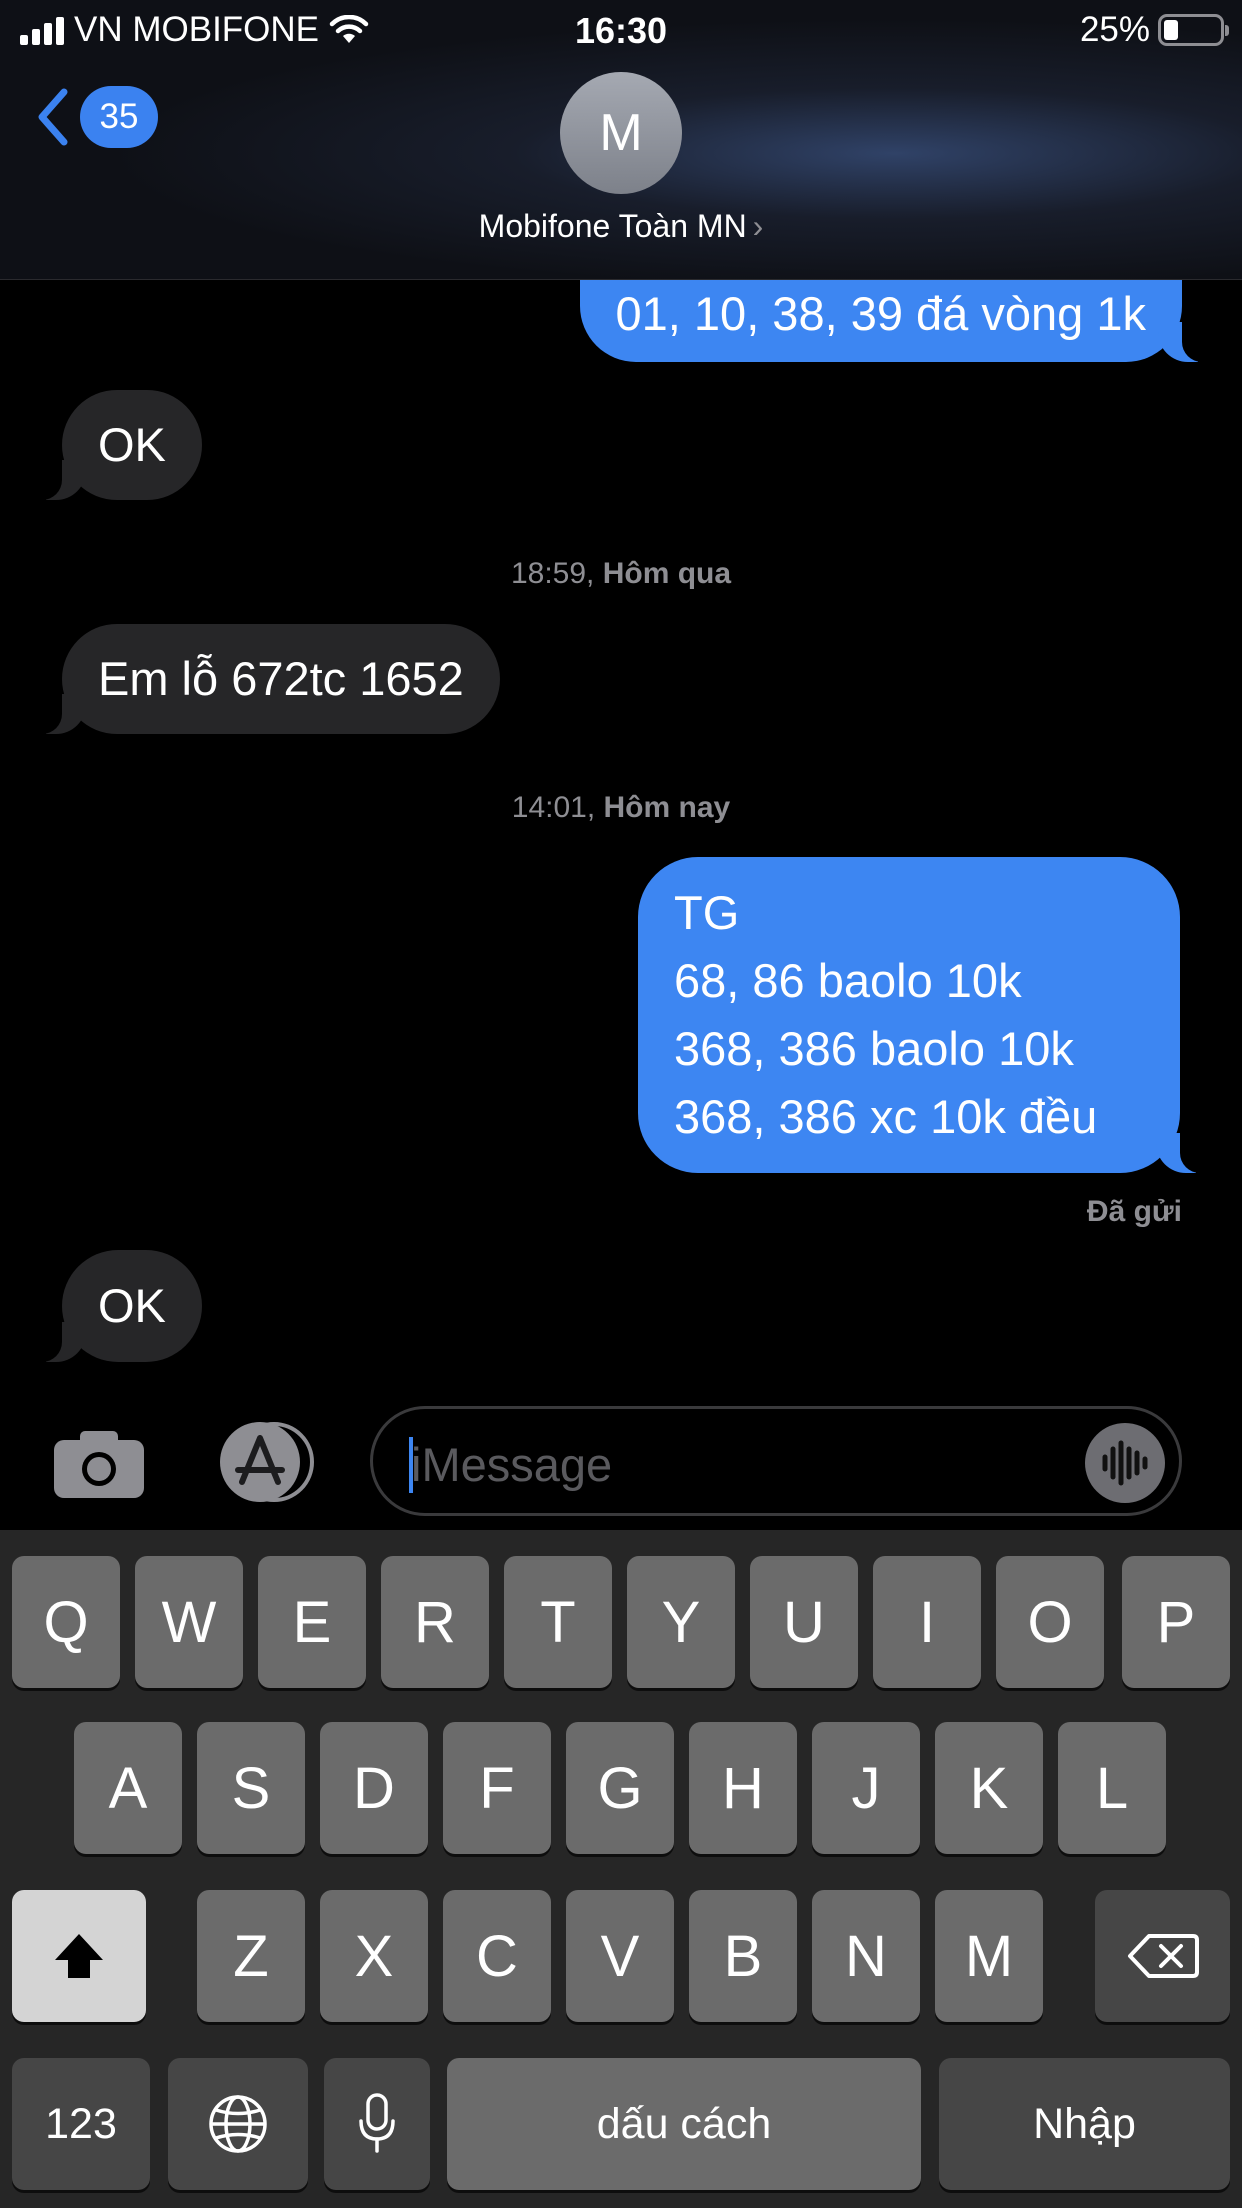 This screenshot has width=1242, height=2208. I want to click on globe-icon, so click(238, 2124).